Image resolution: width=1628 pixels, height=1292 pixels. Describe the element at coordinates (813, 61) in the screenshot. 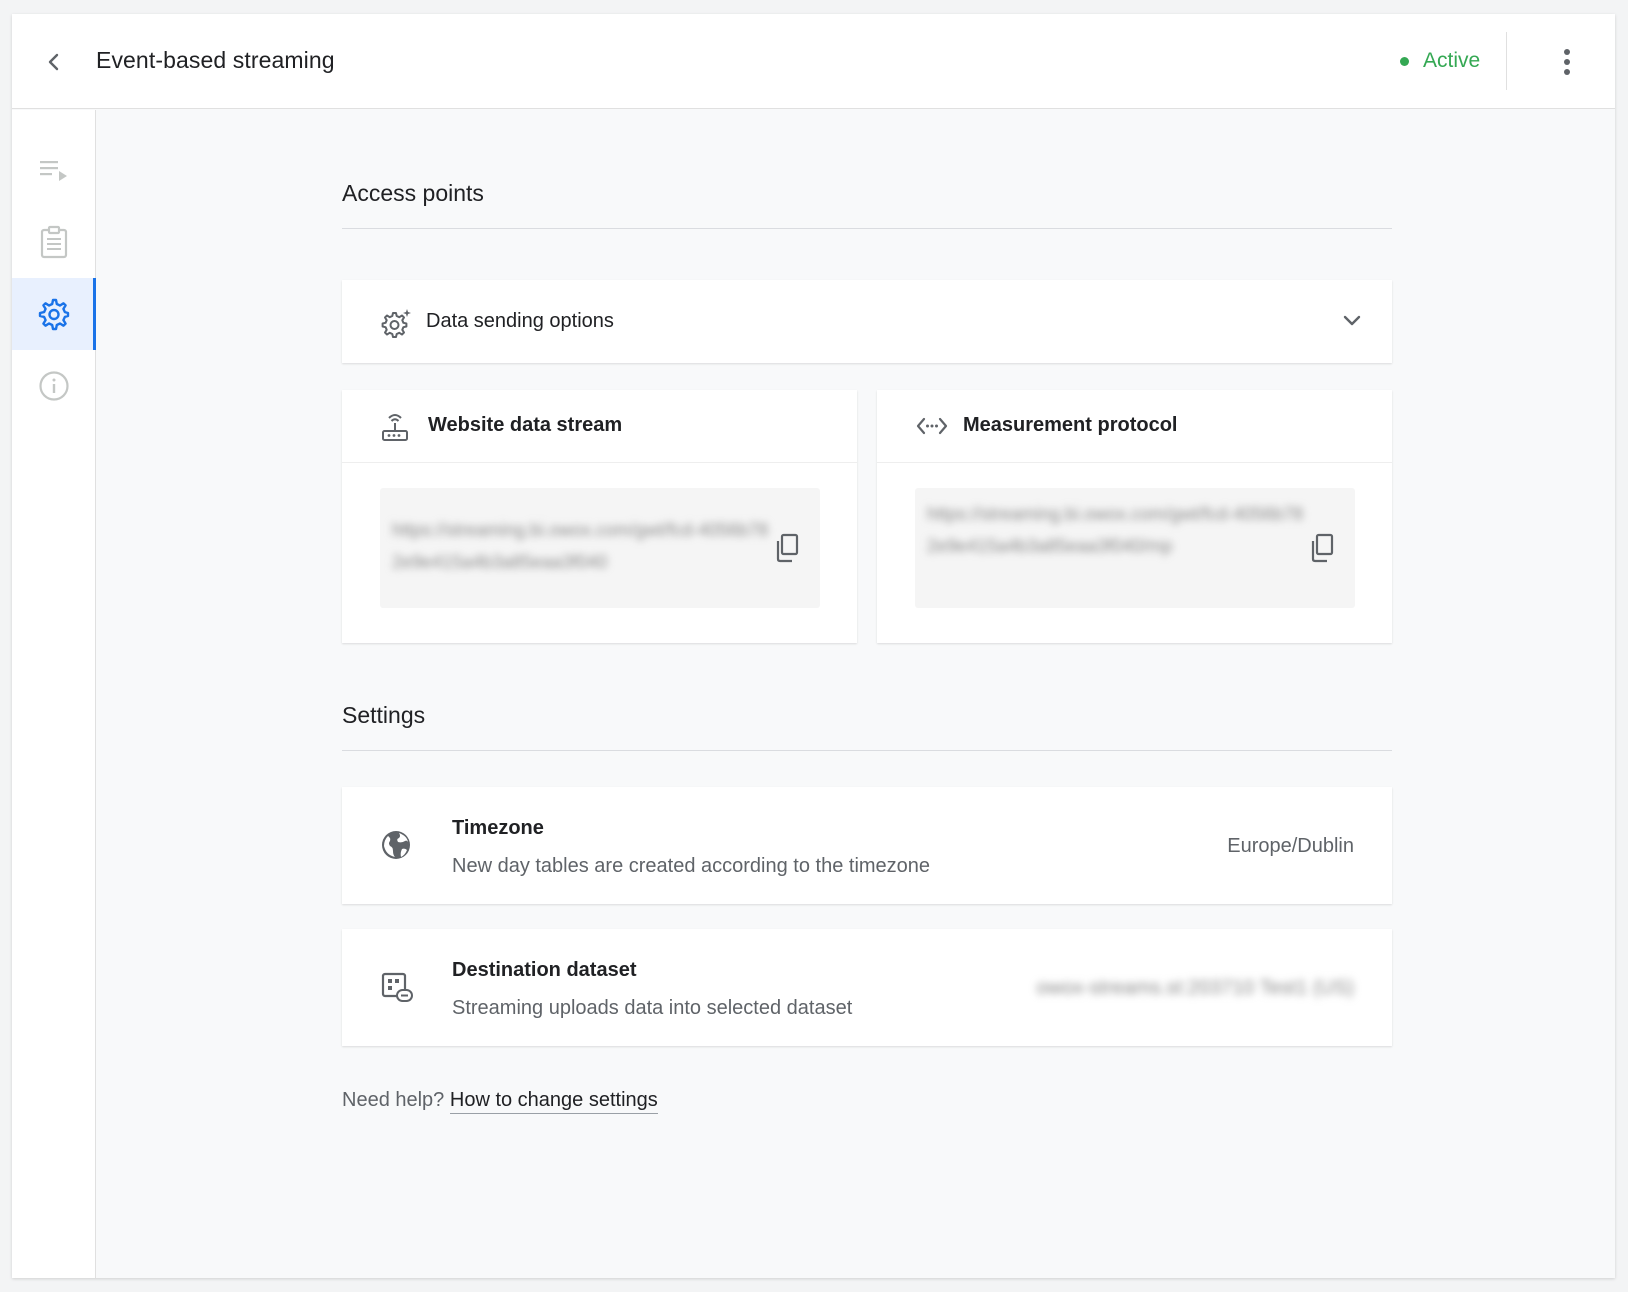

I see `page-header: Event-based streaming Active` at that location.